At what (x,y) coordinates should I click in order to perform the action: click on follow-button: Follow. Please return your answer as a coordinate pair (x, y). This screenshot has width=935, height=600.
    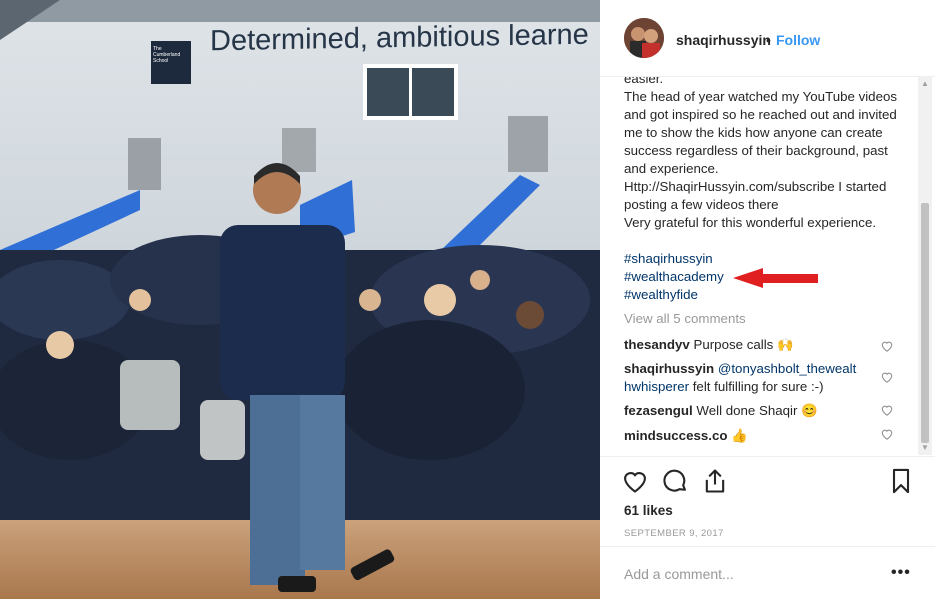
    Looking at the image, I should click on (798, 40).